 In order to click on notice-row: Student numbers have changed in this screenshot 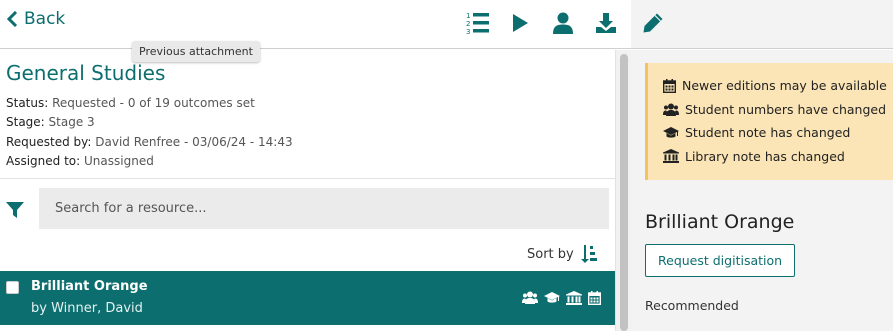, I will do `click(778, 110)`.